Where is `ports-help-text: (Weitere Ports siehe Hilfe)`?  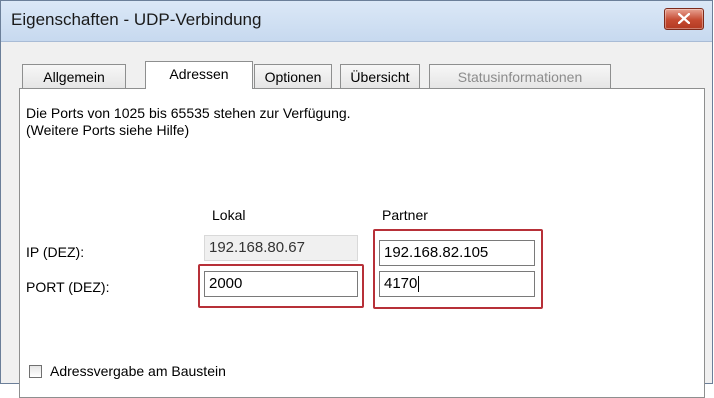 ports-help-text: (Weitere Ports siehe Hilfe) is located at coordinates (108, 130).